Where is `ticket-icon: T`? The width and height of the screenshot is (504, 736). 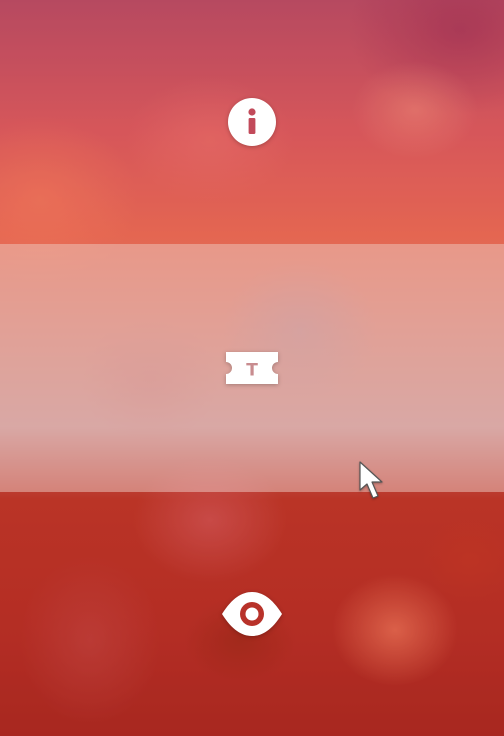
ticket-icon: T is located at coordinates (252, 368).